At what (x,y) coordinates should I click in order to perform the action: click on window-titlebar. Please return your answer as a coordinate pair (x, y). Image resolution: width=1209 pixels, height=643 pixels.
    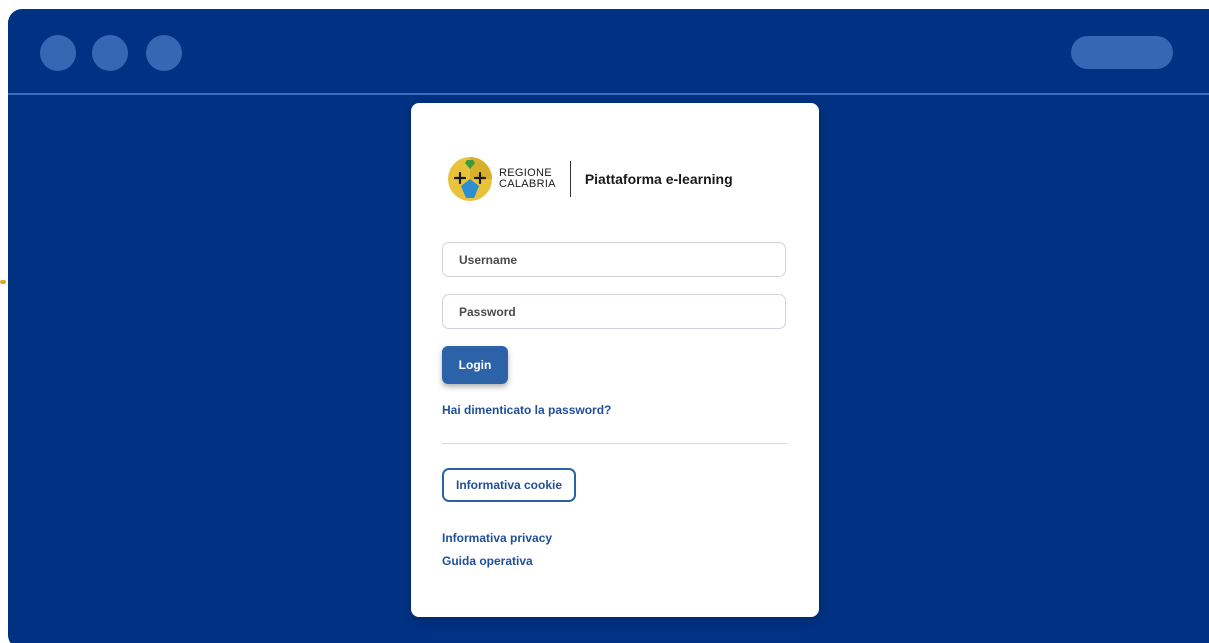
    Looking at the image, I should click on (608, 52).